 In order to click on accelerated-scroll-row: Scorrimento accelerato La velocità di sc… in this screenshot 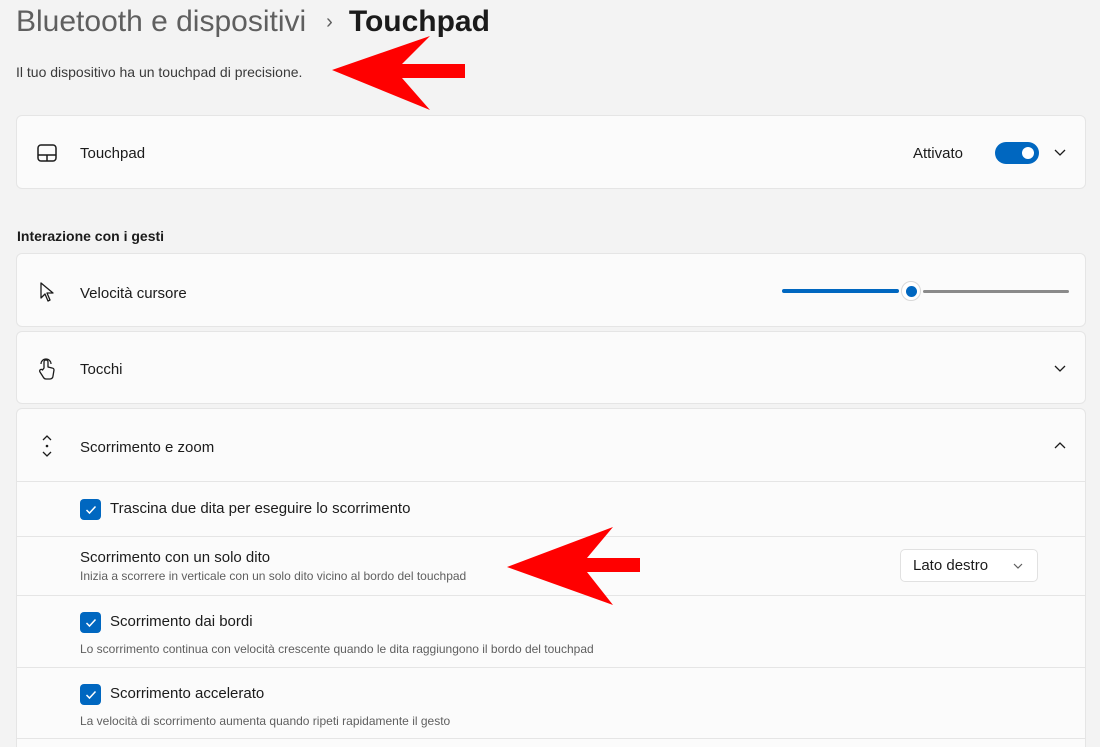, I will do `click(551, 703)`.